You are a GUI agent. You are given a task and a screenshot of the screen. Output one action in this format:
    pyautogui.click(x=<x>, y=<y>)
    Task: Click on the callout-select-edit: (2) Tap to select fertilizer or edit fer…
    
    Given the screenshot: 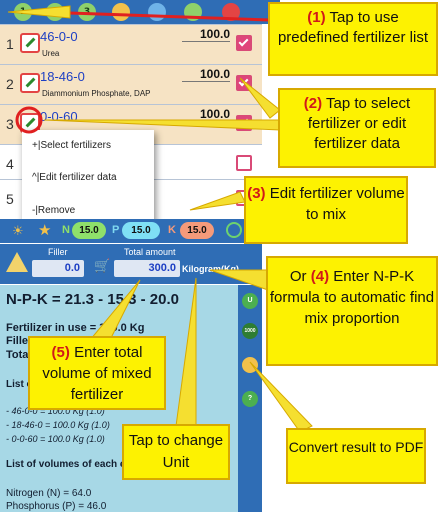 What is the action you would take?
    pyautogui.click(x=357, y=128)
    